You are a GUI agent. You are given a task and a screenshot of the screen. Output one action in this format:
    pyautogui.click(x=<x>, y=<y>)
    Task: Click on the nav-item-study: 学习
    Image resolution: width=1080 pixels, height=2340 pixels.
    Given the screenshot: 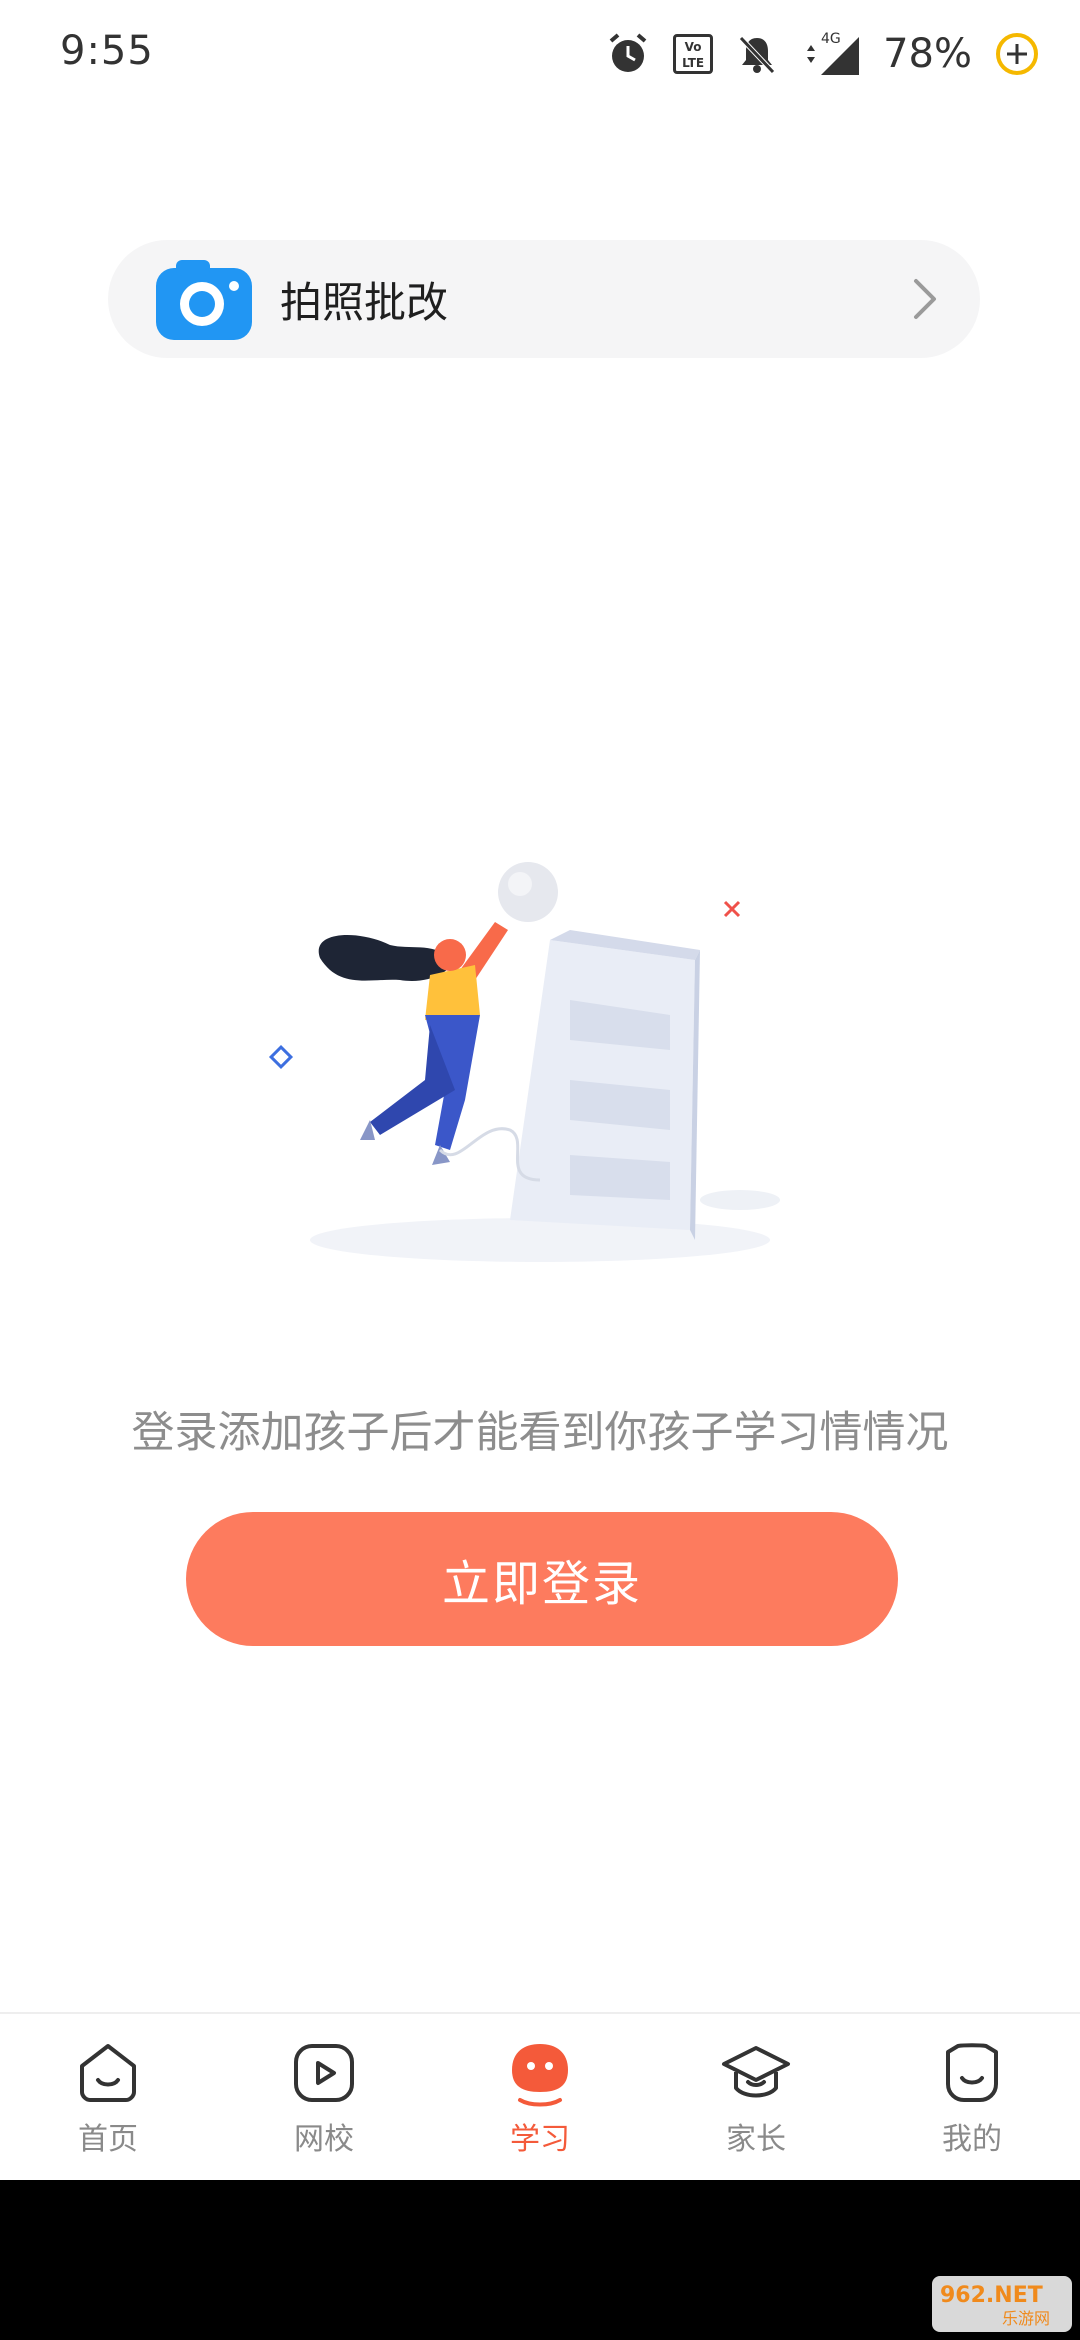 What is the action you would take?
    pyautogui.click(x=540, y=2098)
    